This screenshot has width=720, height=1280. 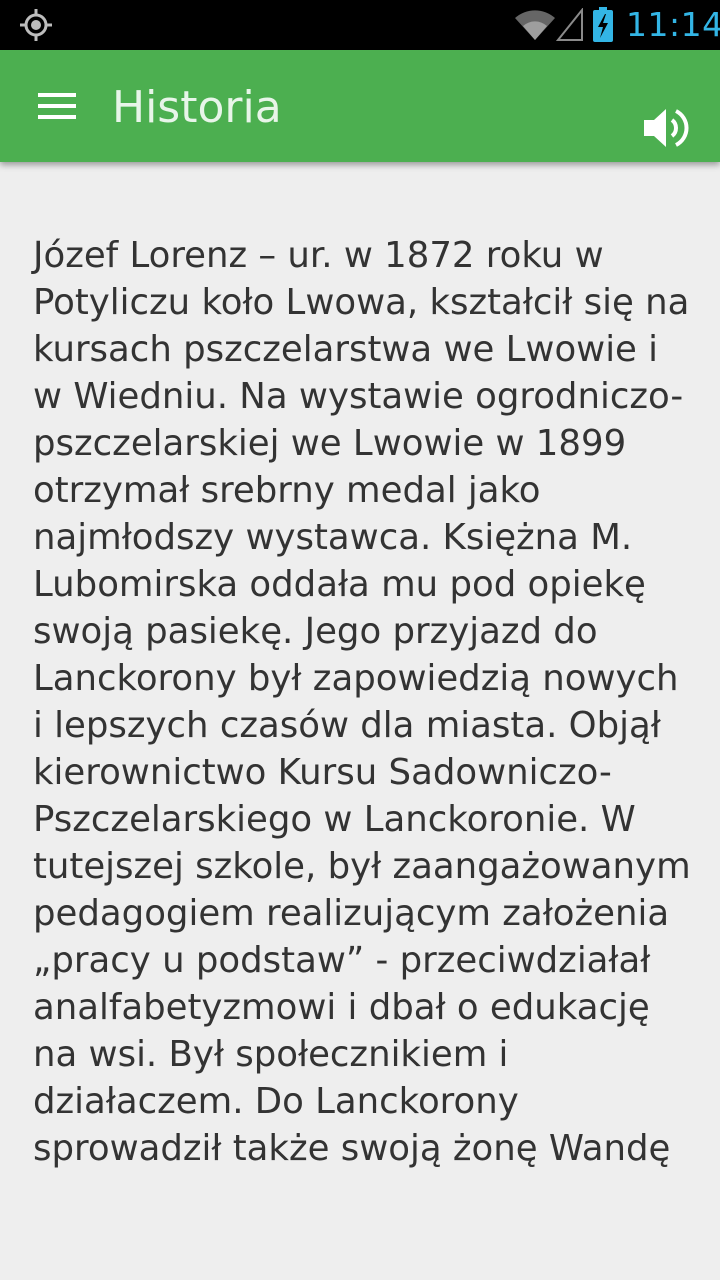 What do you see at coordinates (360, 106) in the screenshot?
I see `app-toolbar: Historia` at bounding box center [360, 106].